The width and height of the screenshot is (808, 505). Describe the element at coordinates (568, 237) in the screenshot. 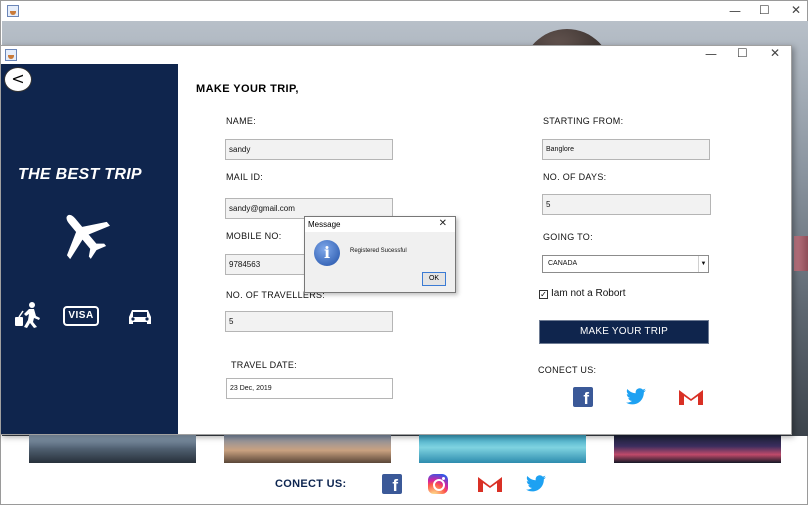

I see `going-to-label: GOING TO:` at that location.